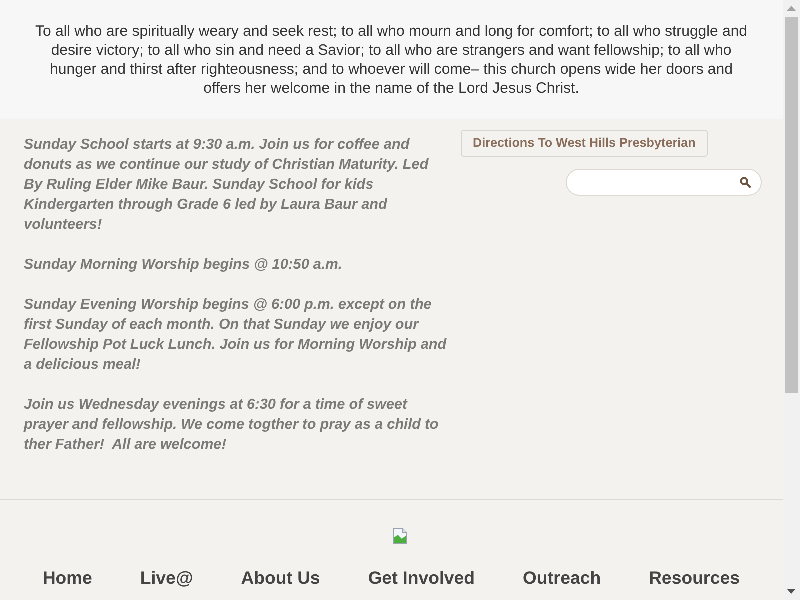 The width and height of the screenshot is (800, 600). What do you see at coordinates (584, 143) in the screenshot?
I see `directions-button: Directions To West Hills Presbyterian` at bounding box center [584, 143].